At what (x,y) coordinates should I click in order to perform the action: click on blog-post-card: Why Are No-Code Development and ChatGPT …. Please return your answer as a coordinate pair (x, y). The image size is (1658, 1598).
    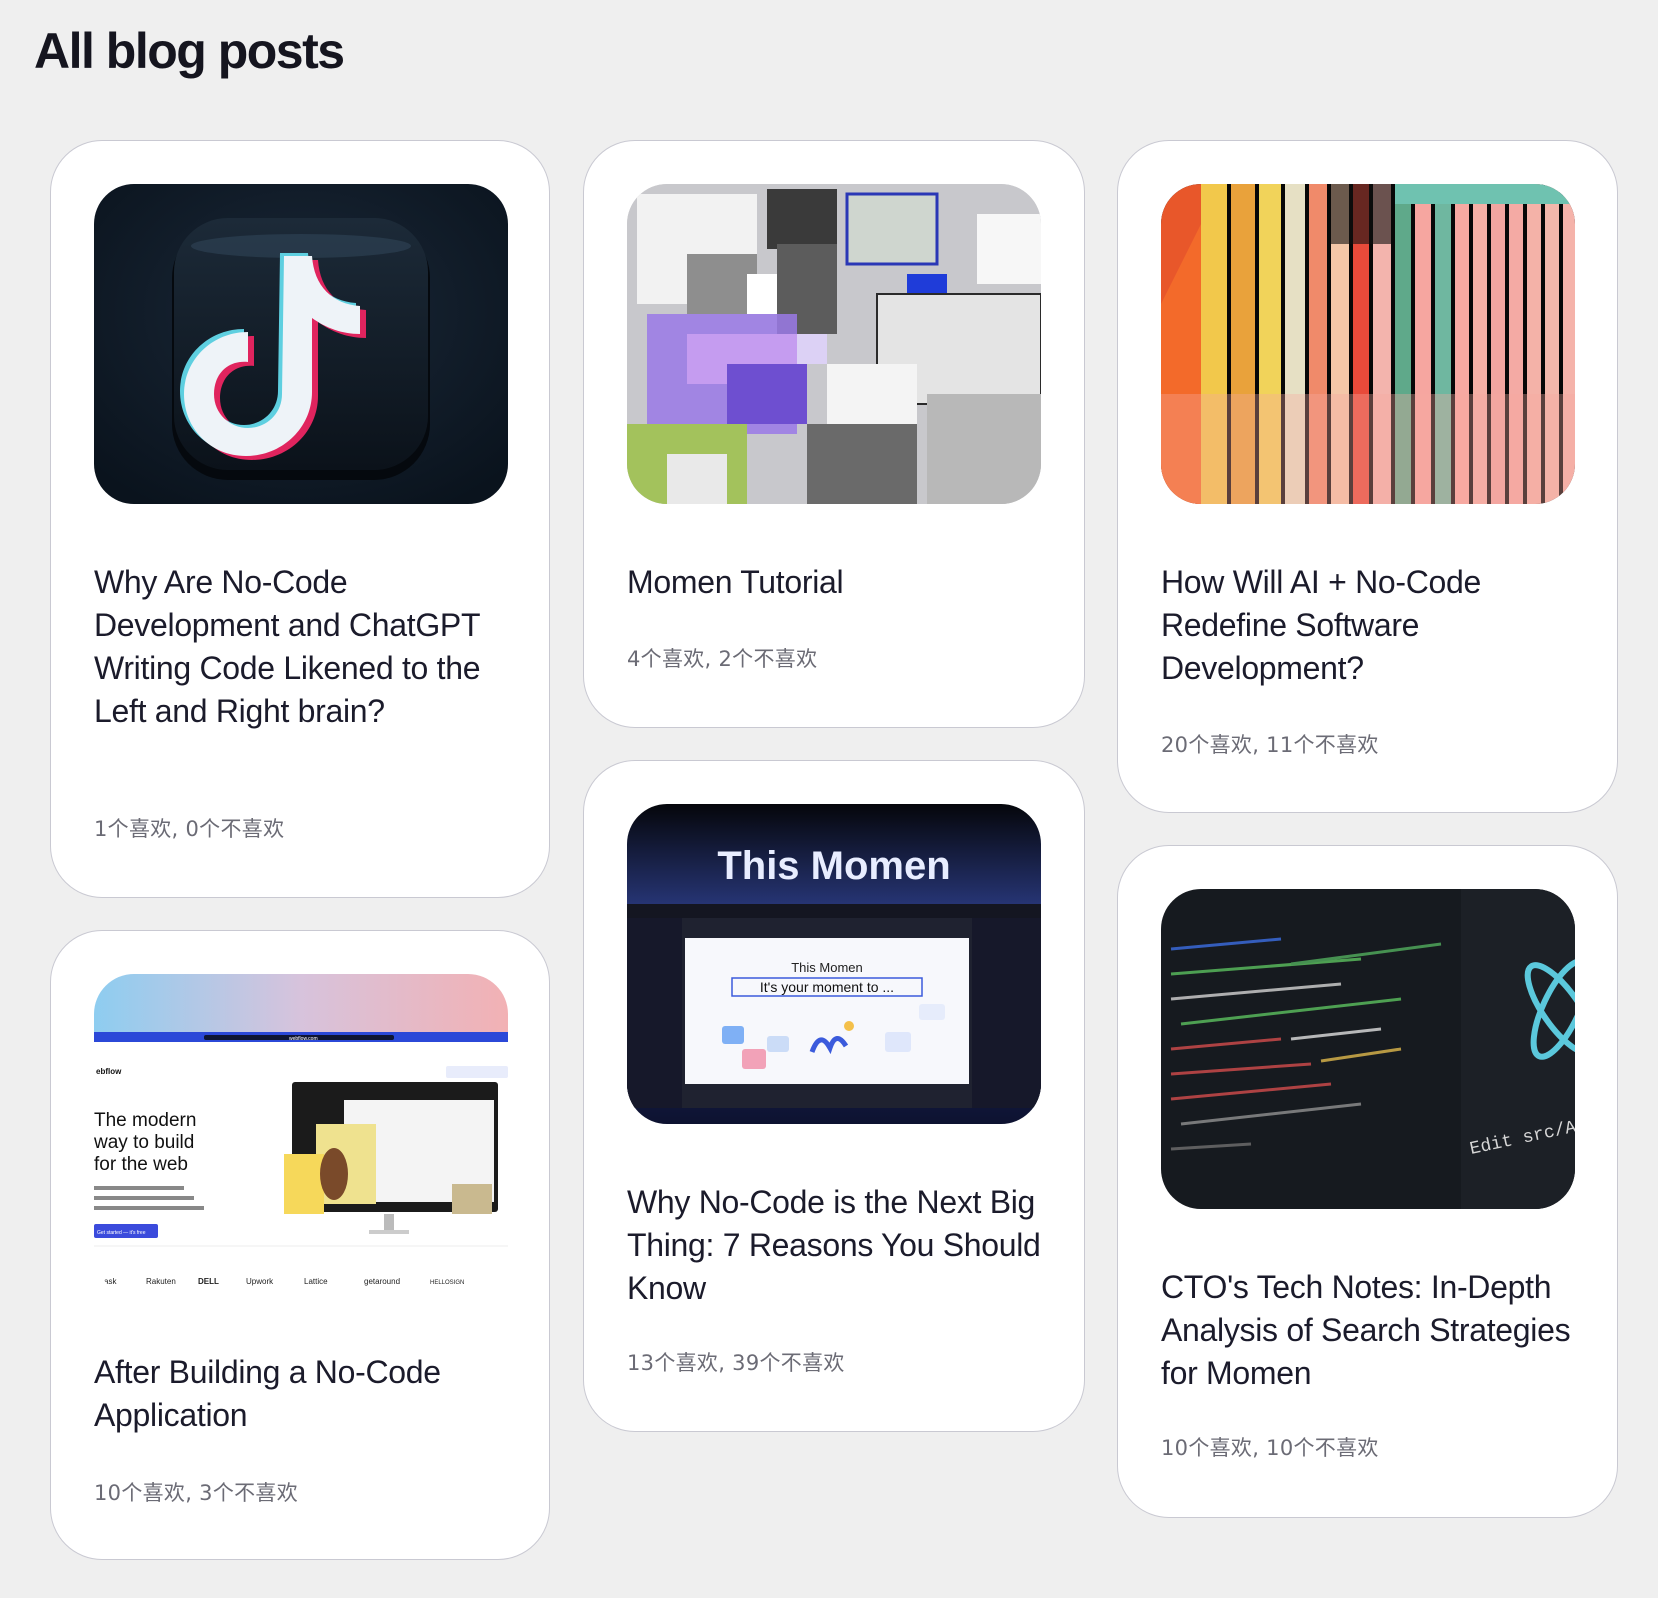
    Looking at the image, I should click on (300, 519).